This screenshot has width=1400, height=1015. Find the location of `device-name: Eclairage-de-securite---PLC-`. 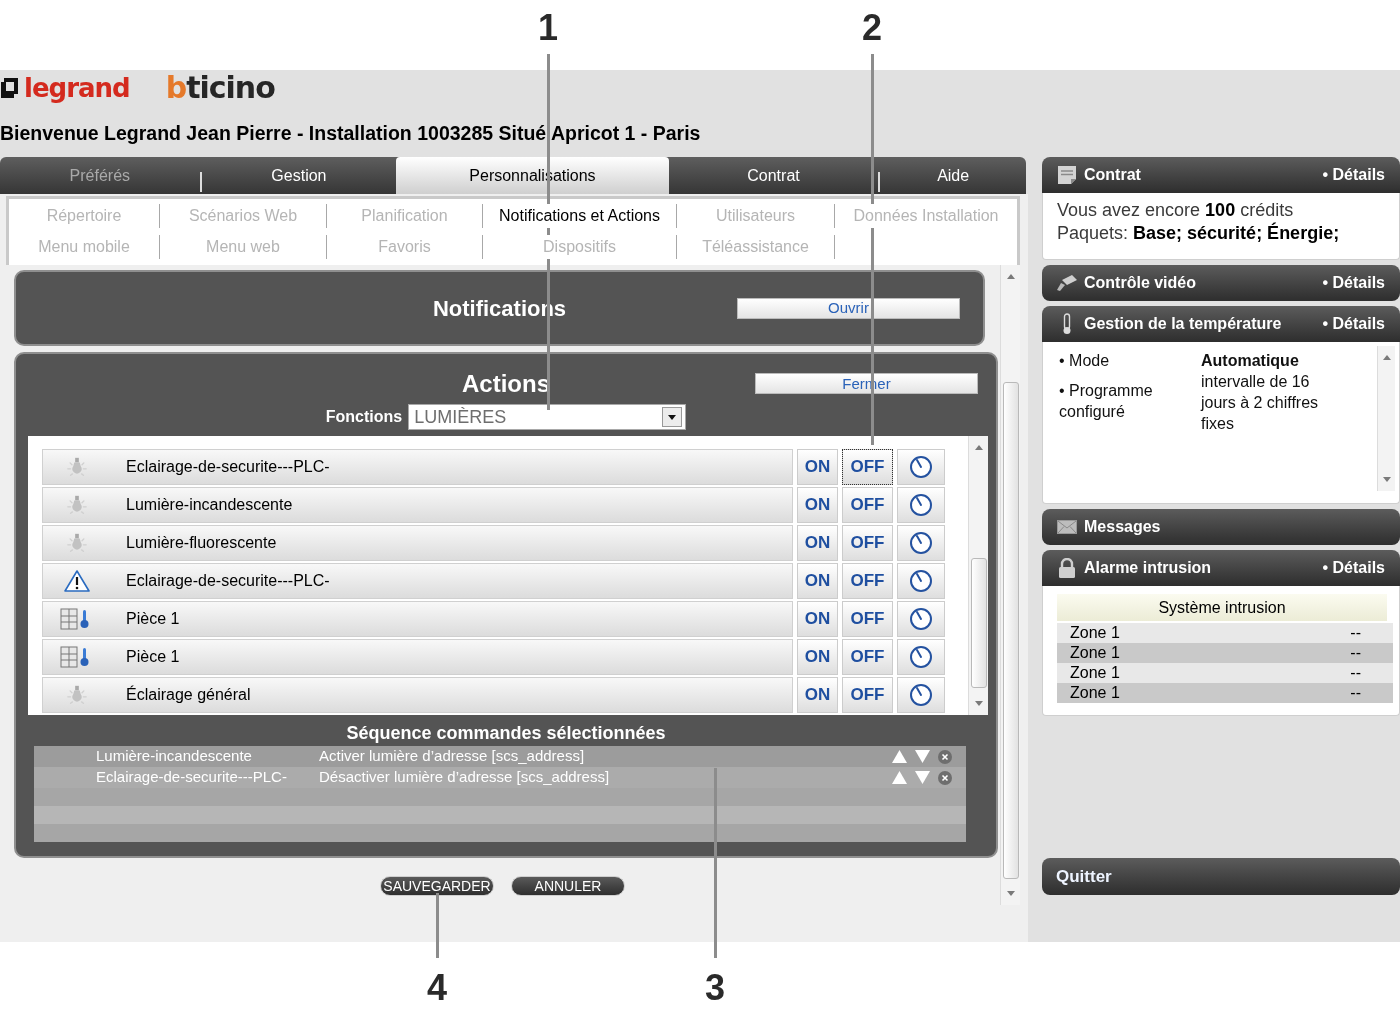

device-name: Eclairage-de-securite---PLC- is located at coordinates (228, 581).